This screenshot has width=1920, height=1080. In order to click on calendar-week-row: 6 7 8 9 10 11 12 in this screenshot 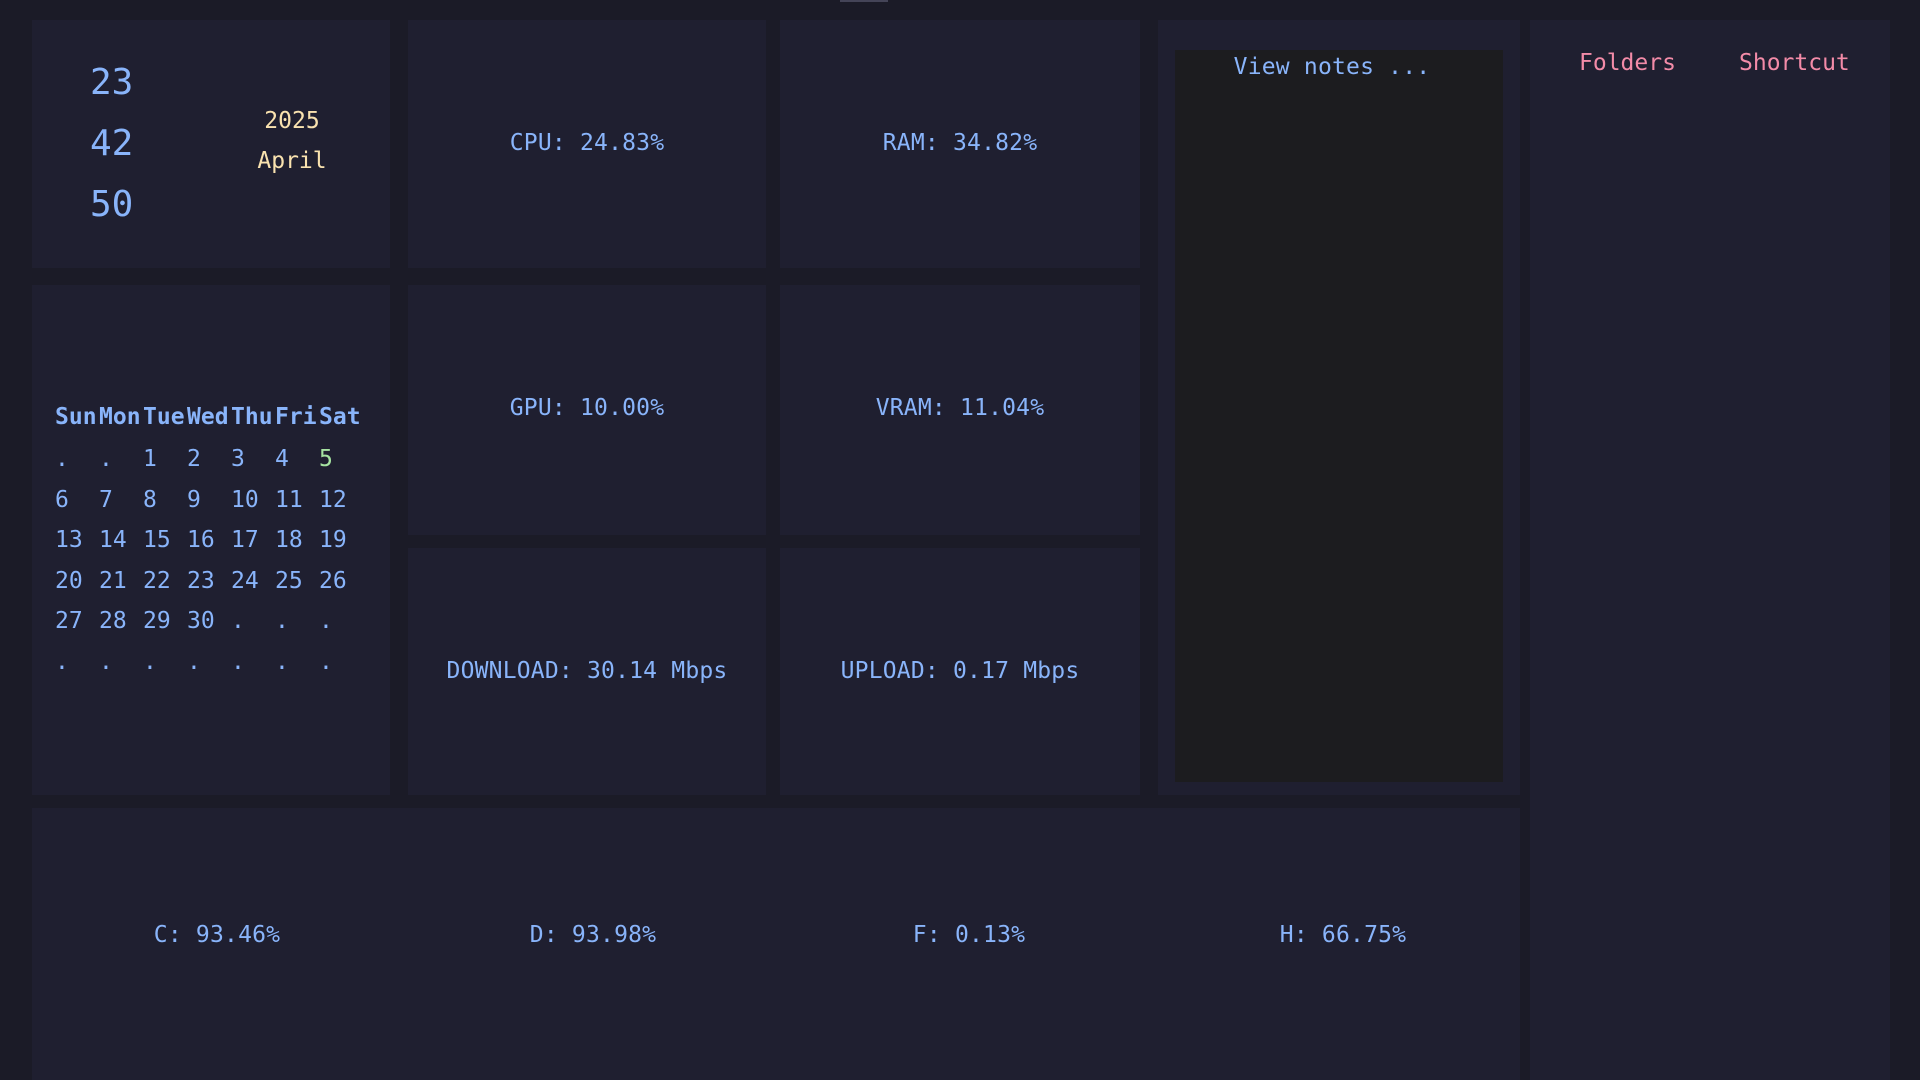, I will do `click(209, 505)`.